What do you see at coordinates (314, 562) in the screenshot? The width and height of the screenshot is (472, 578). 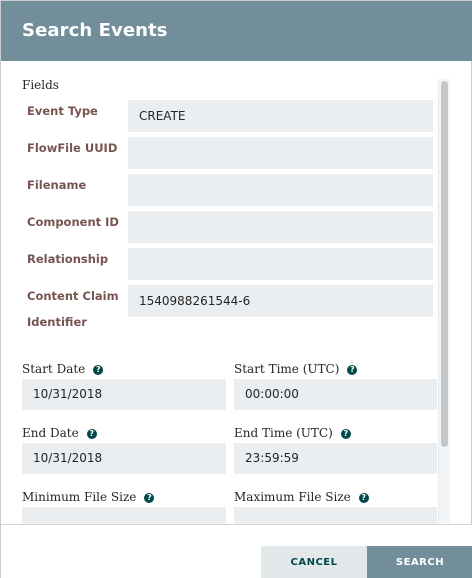 I see `cancel-button: CANCEL` at bounding box center [314, 562].